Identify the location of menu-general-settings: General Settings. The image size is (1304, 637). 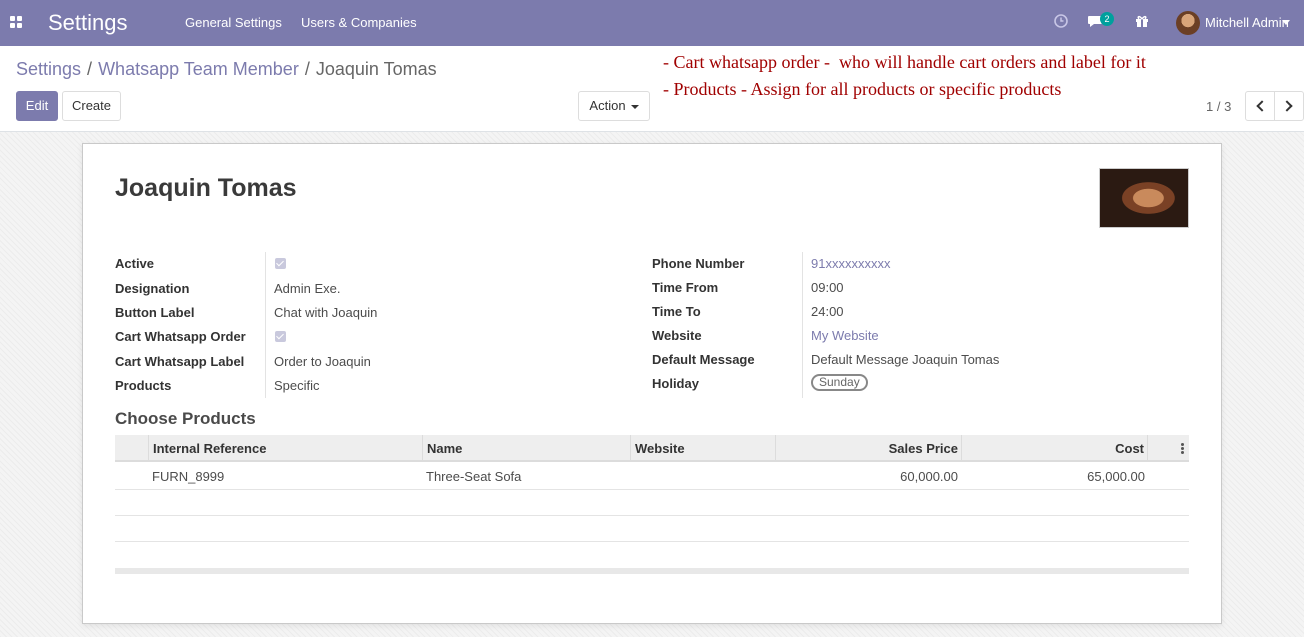
(233, 22).